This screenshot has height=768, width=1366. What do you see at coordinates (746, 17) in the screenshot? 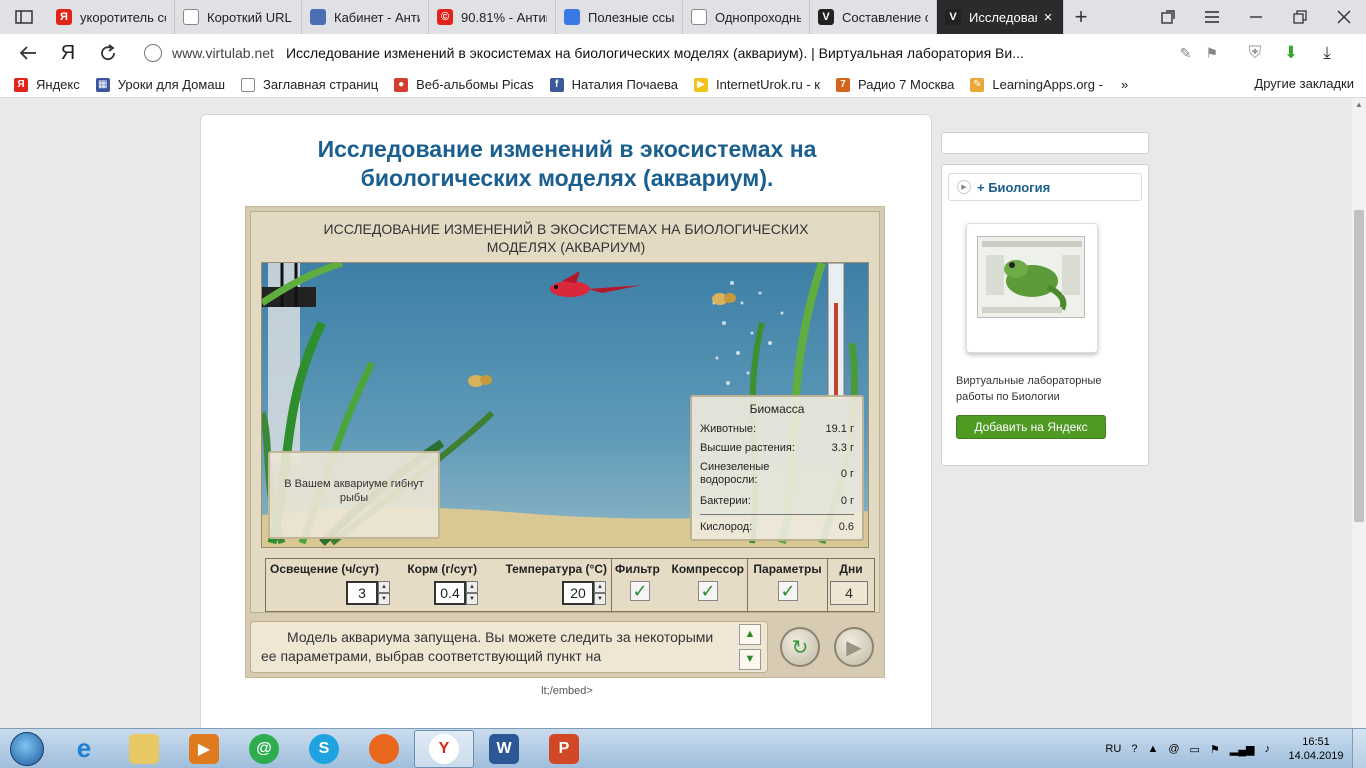
I see `tab-5: Однопроходнь` at bounding box center [746, 17].